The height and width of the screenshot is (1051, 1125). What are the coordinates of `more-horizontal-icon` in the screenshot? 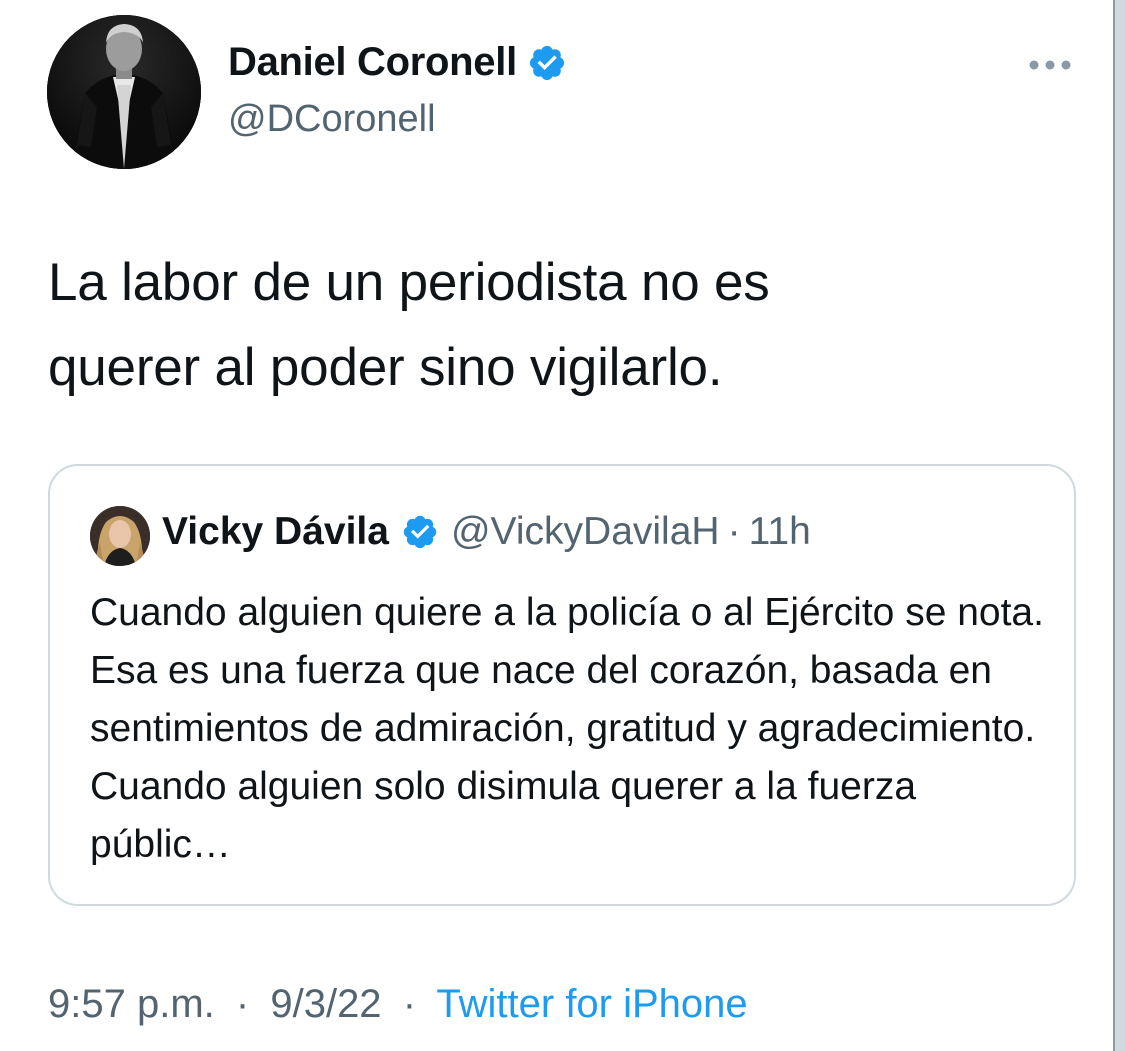 It's located at (1050, 65).